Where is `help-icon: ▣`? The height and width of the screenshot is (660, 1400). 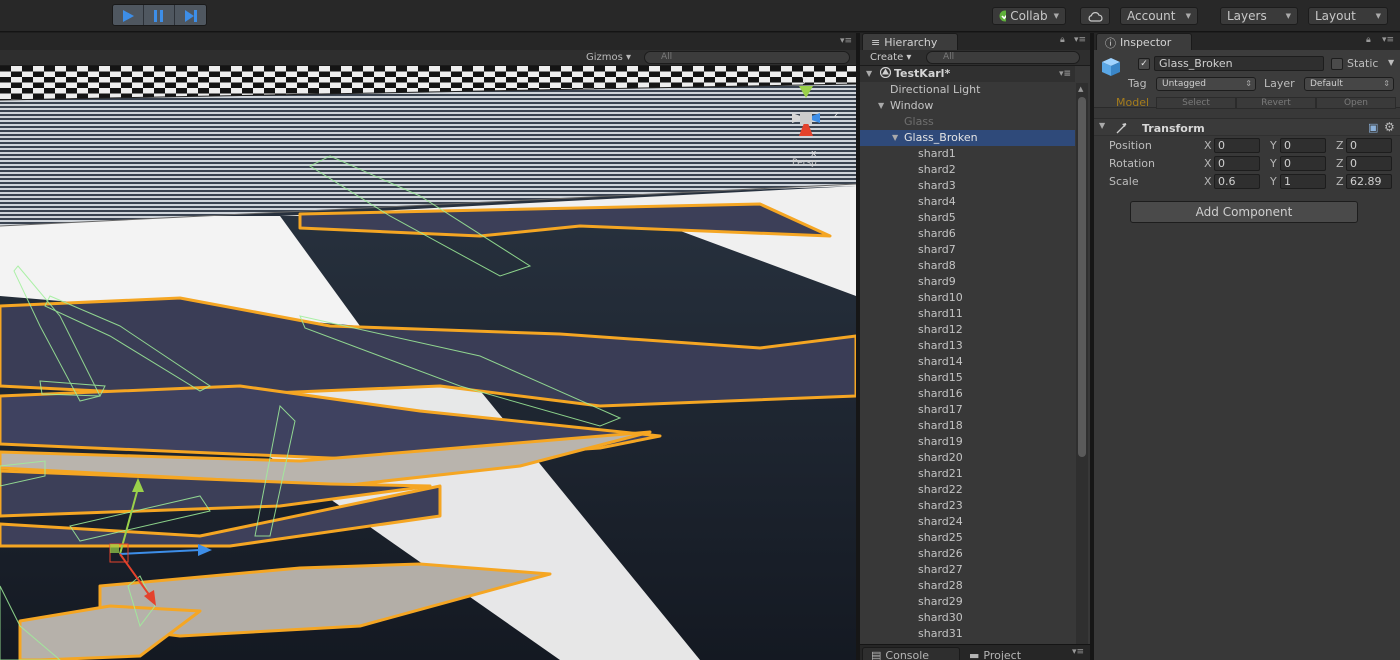 help-icon: ▣ is located at coordinates (1373, 127).